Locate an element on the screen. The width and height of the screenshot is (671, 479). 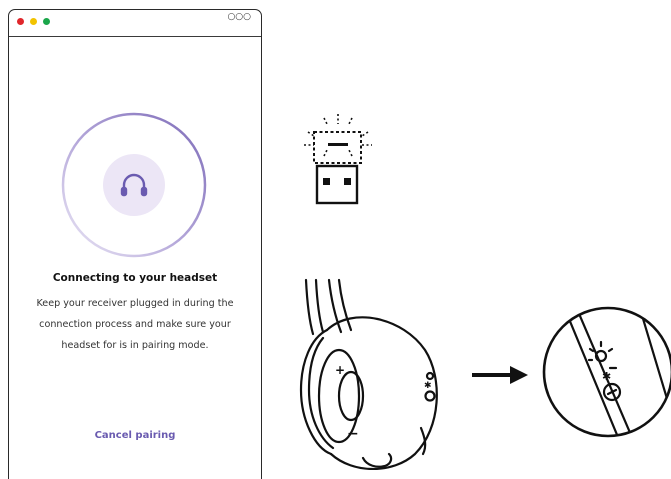
usb-contact-right is located at coordinates (347, 181).